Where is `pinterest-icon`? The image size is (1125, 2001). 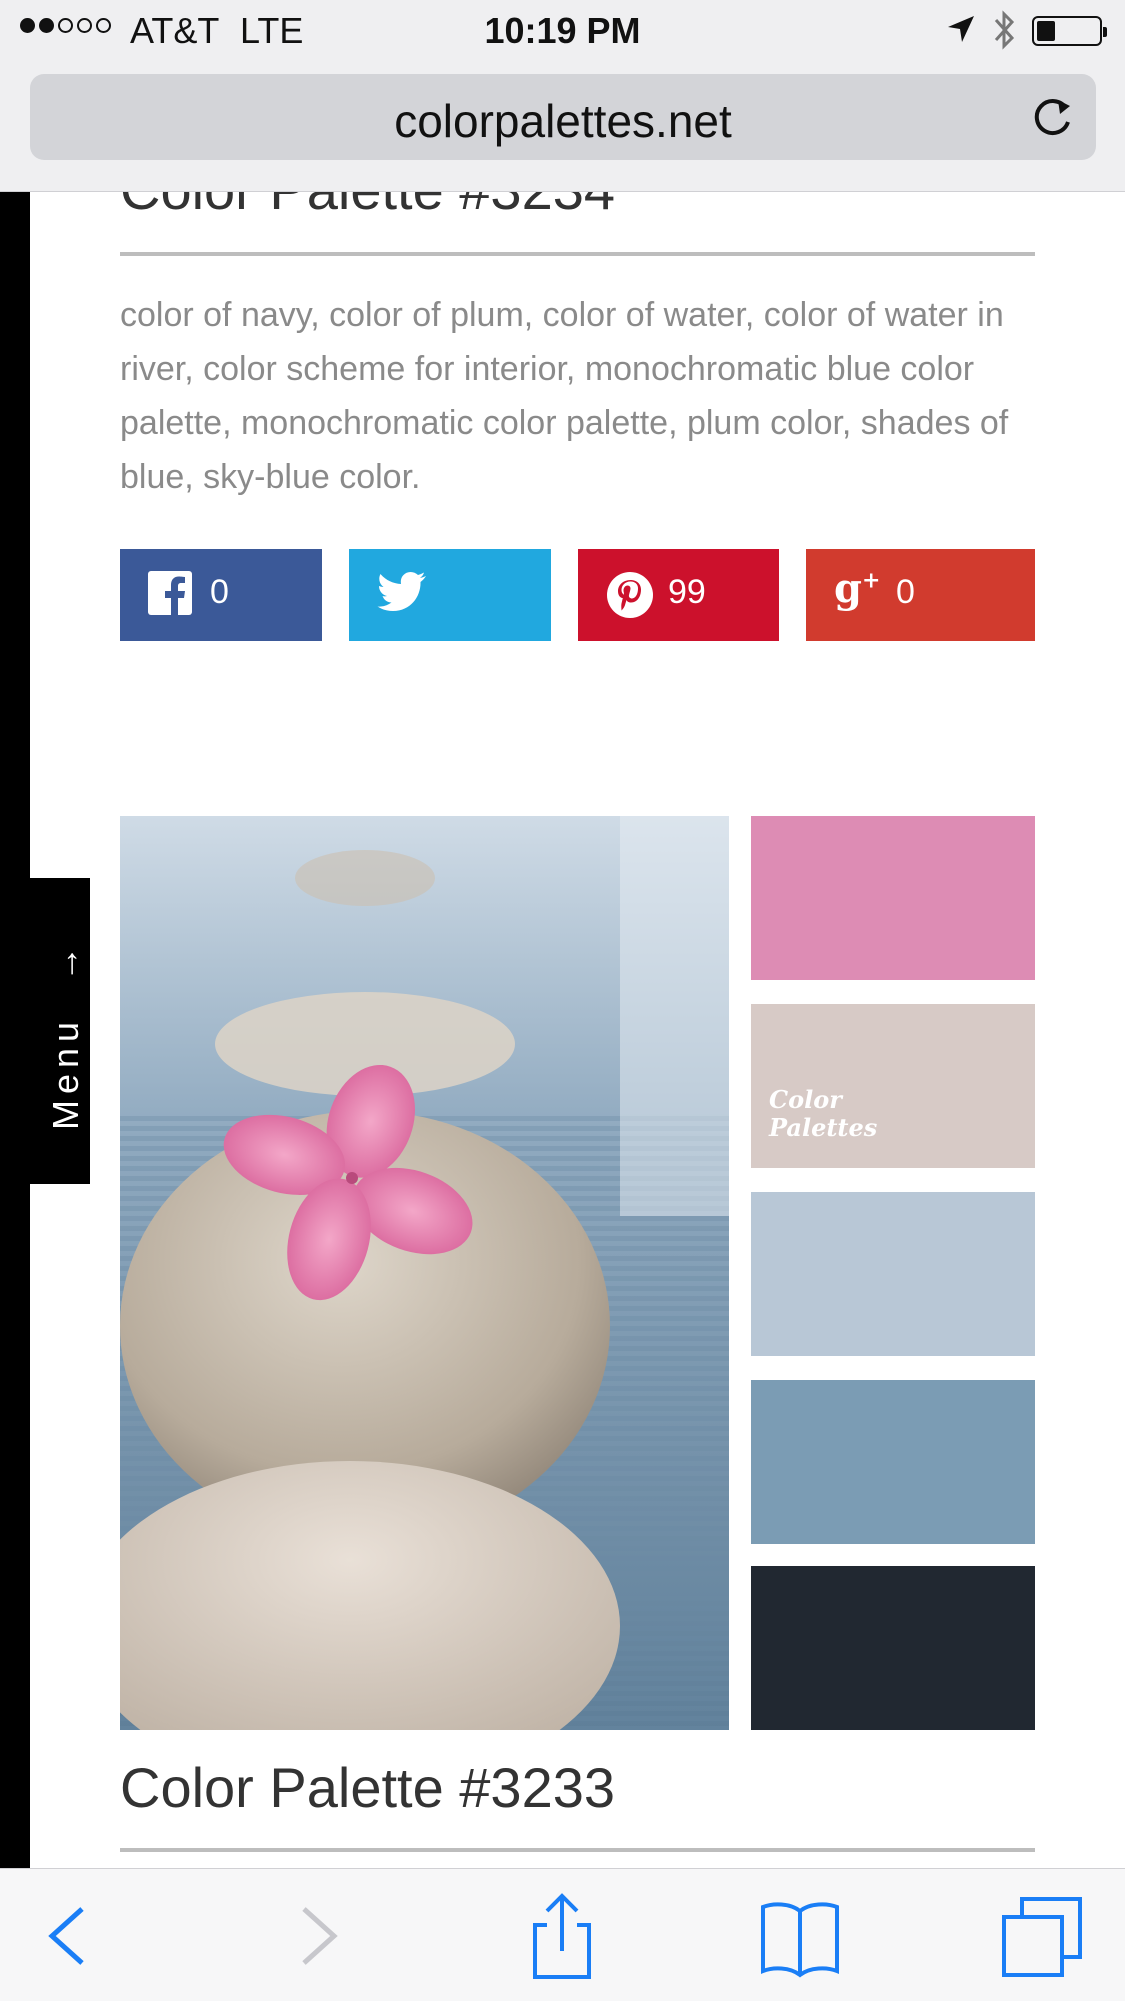
pinterest-icon is located at coordinates (630, 595).